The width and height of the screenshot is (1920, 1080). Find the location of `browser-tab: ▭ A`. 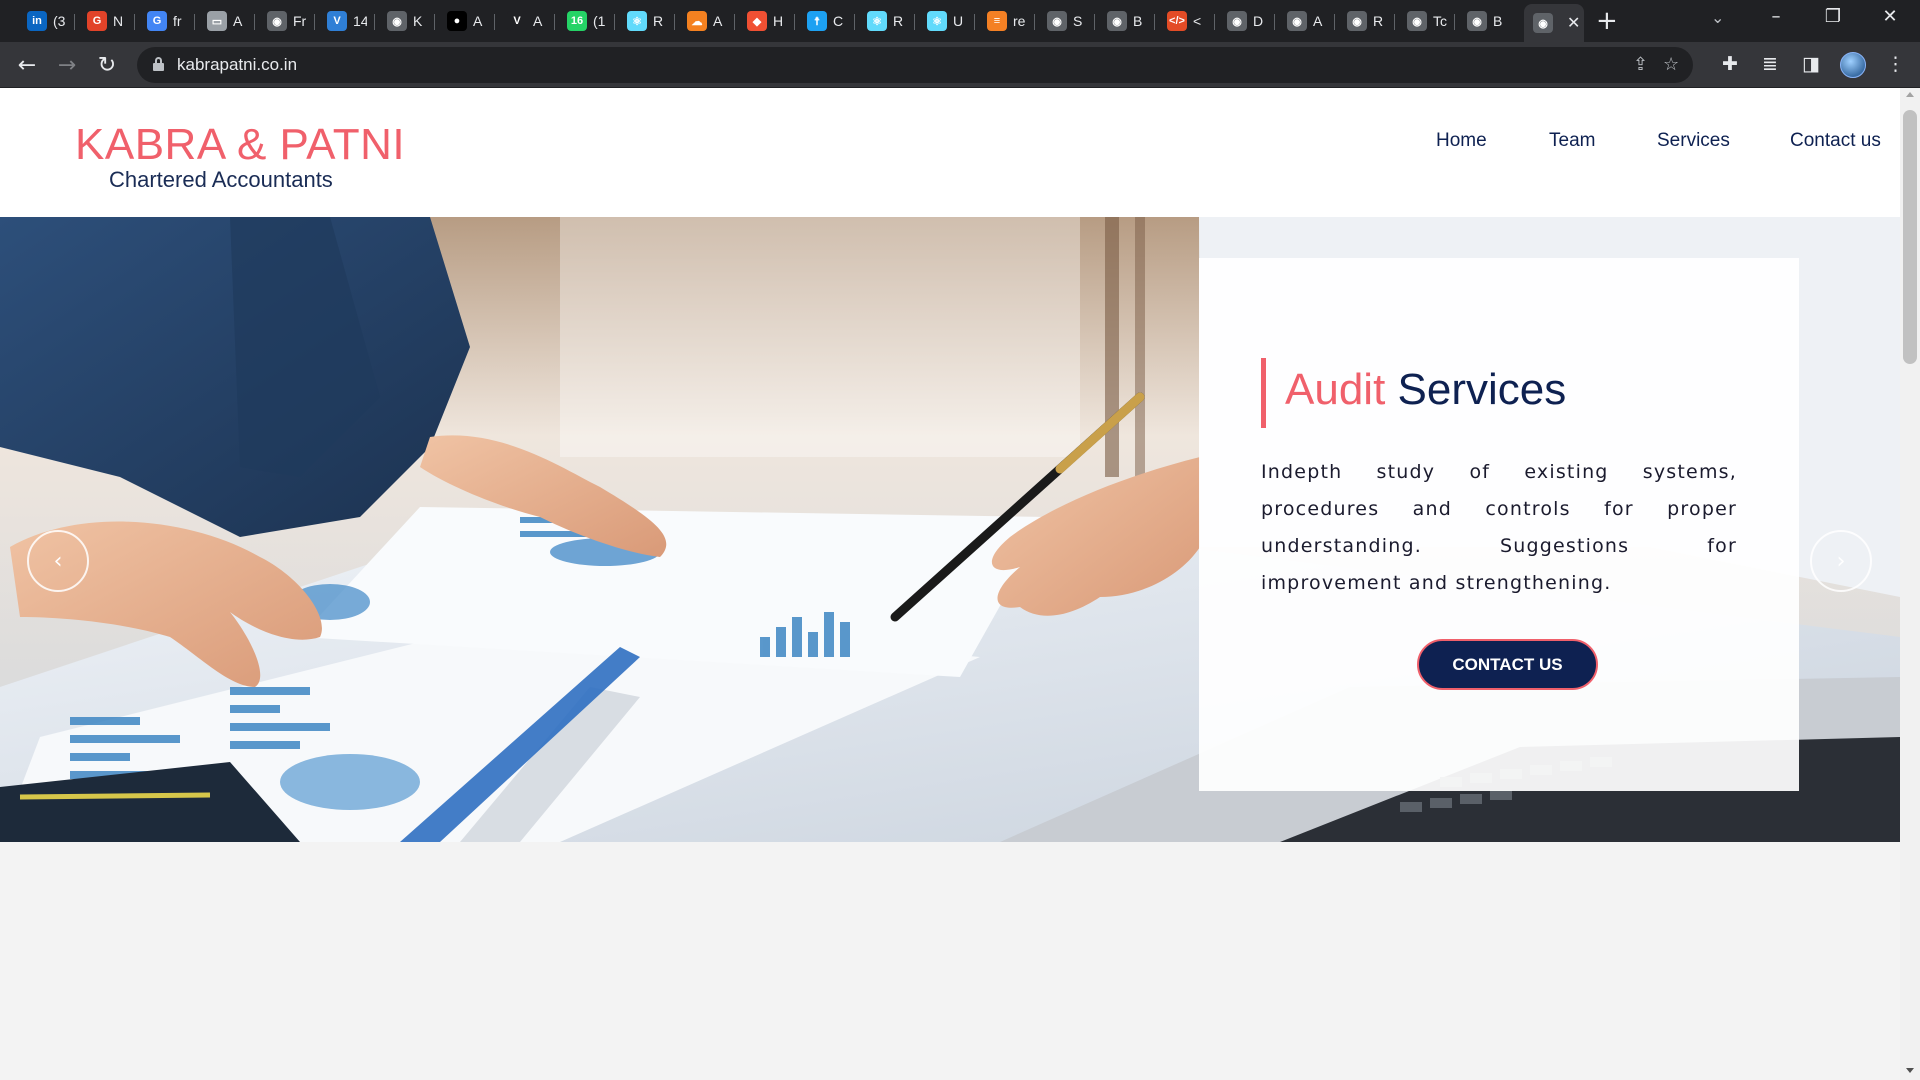

browser-tab: ▭ A is located at coordinates (225, 21).